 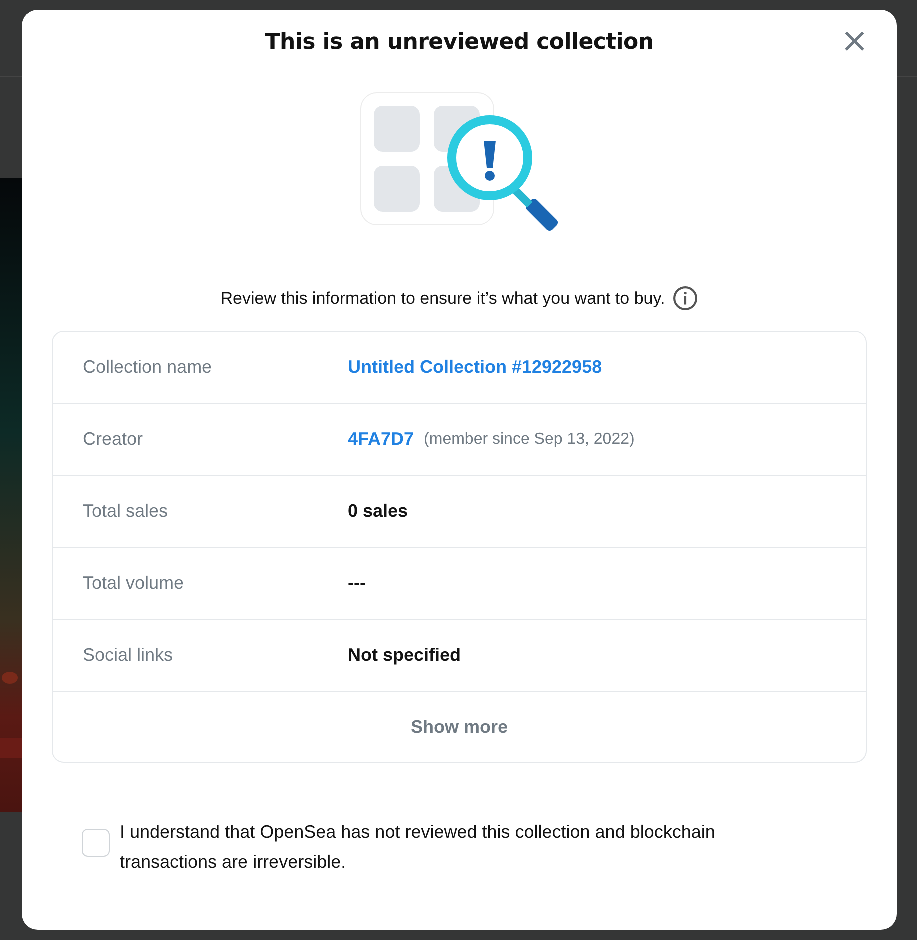 What do you see at coordinates (854, 41) in the screenshot?
I see `close-button: ×` at bounding box center [854, 41].